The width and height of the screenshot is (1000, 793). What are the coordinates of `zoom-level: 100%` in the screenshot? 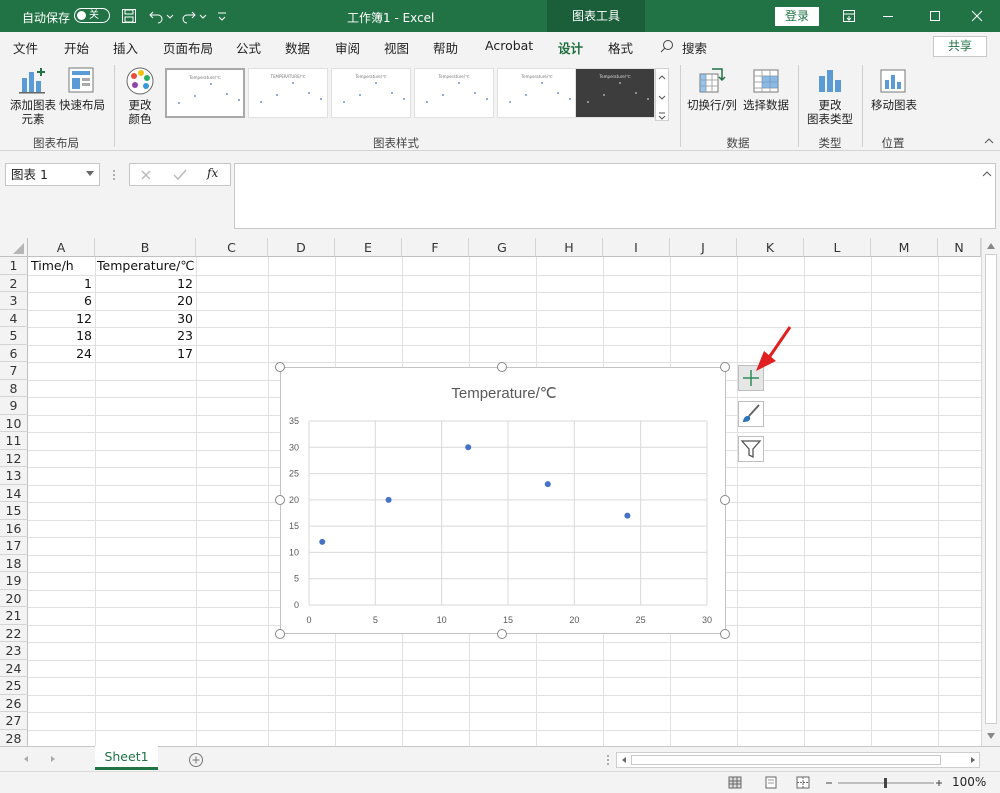 It's located at (969, 782).